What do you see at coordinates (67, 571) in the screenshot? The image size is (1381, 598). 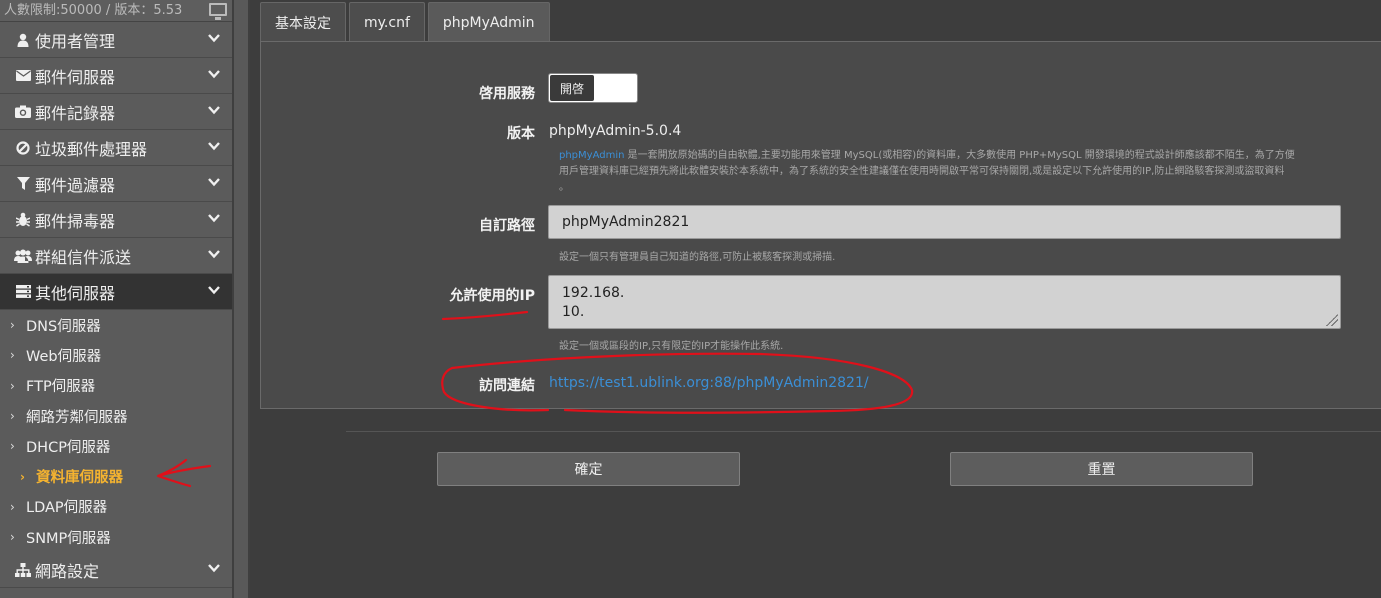 I see `menu-label: 網路設定` at bounding box center [67, 571].